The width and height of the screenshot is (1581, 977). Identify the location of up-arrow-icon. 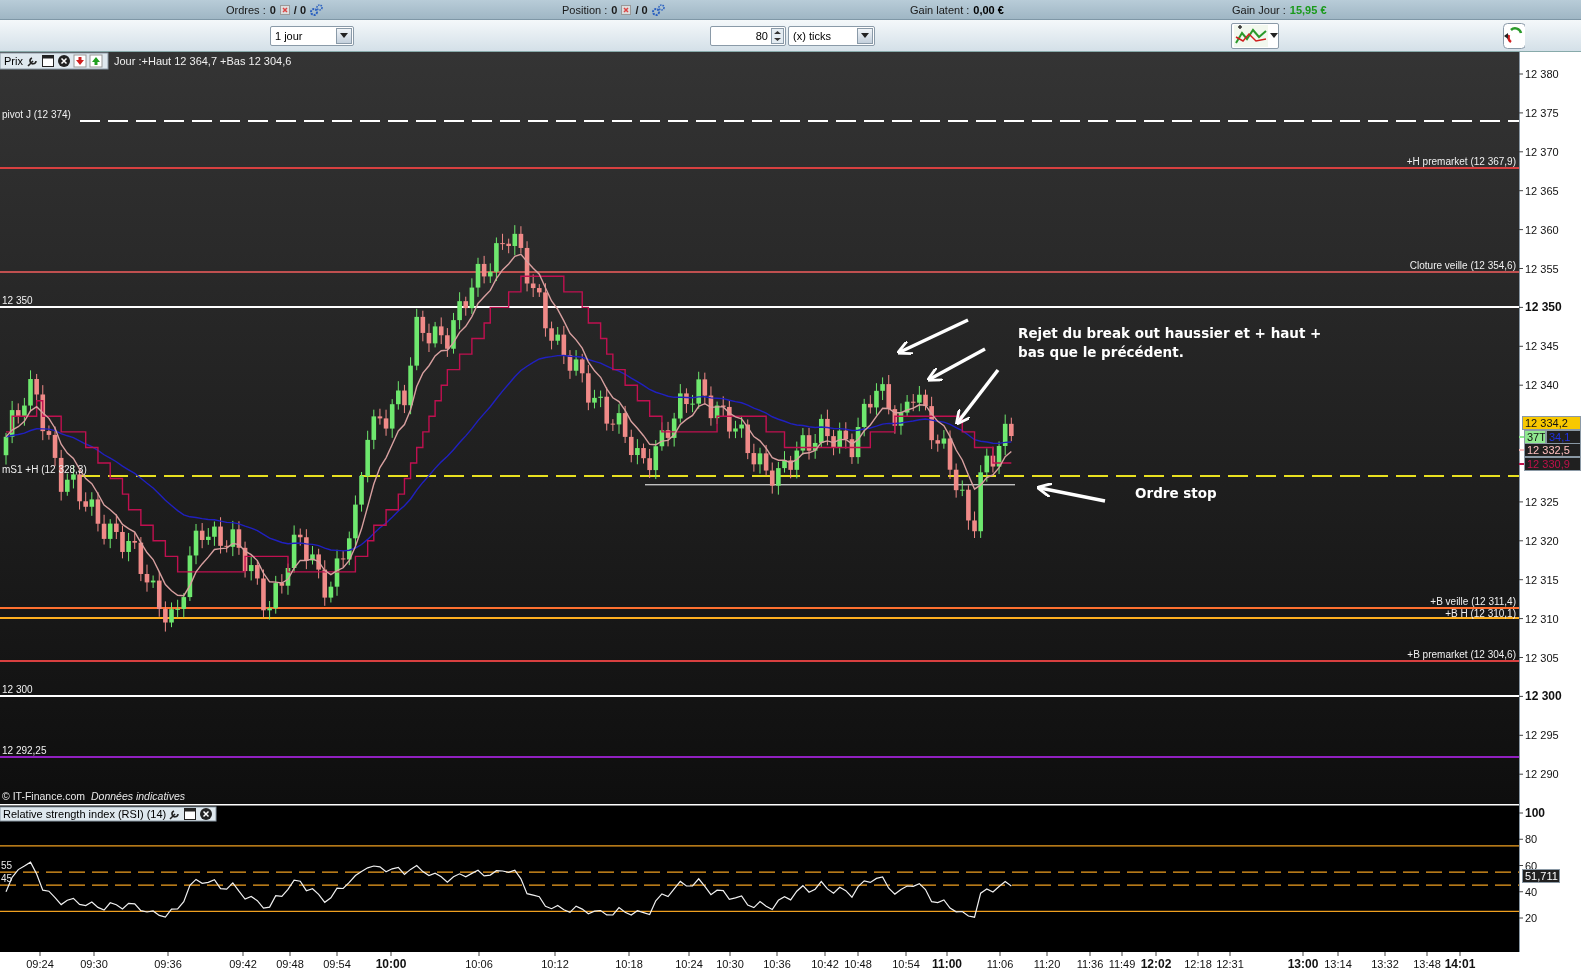
(96, 61).